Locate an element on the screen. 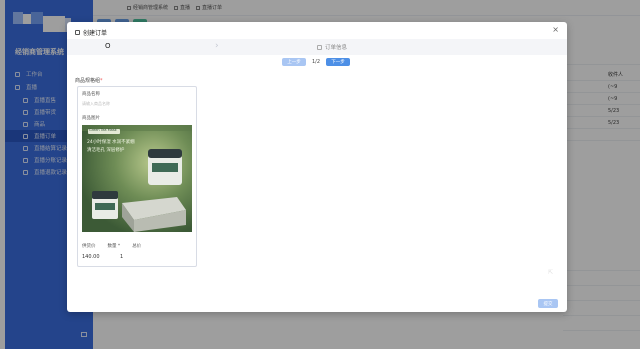  page-count: 1/2 is located at coordinates (316, 62).